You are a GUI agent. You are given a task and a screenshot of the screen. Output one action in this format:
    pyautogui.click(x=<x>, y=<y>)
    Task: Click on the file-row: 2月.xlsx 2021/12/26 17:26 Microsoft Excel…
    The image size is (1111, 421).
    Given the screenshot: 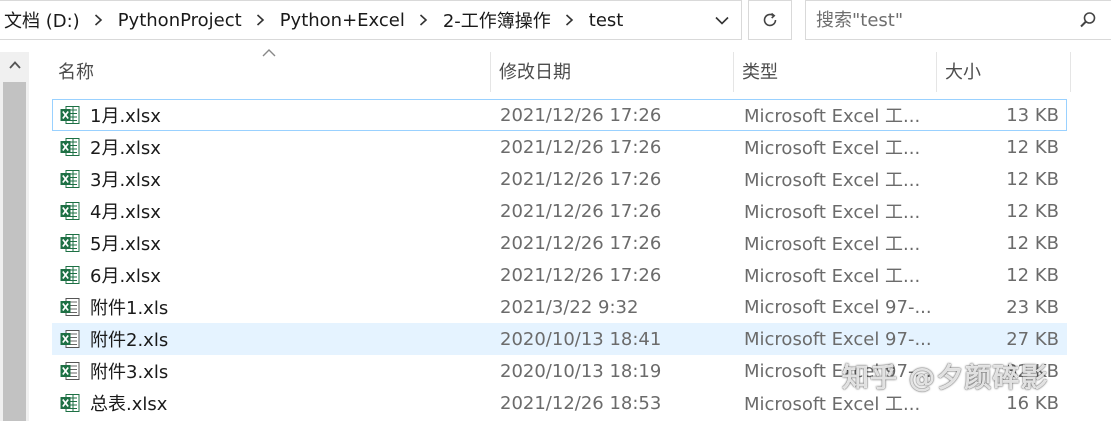 What is the action you would take?
    pyautogui.click(x=559, y=147)
    